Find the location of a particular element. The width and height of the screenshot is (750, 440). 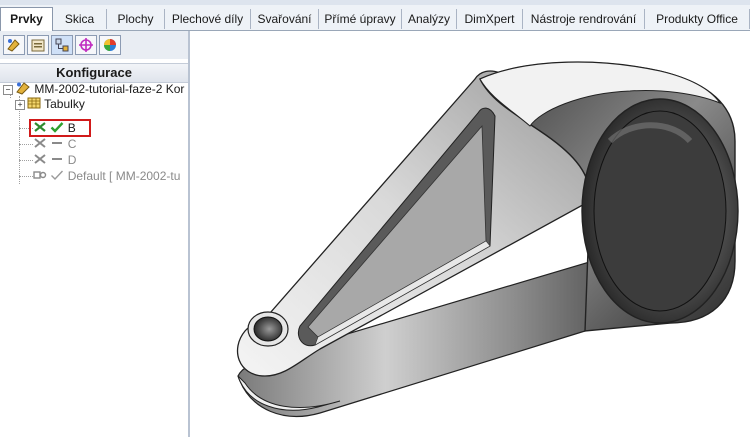

feature-manager-icon is located at coordinates (14, 45).